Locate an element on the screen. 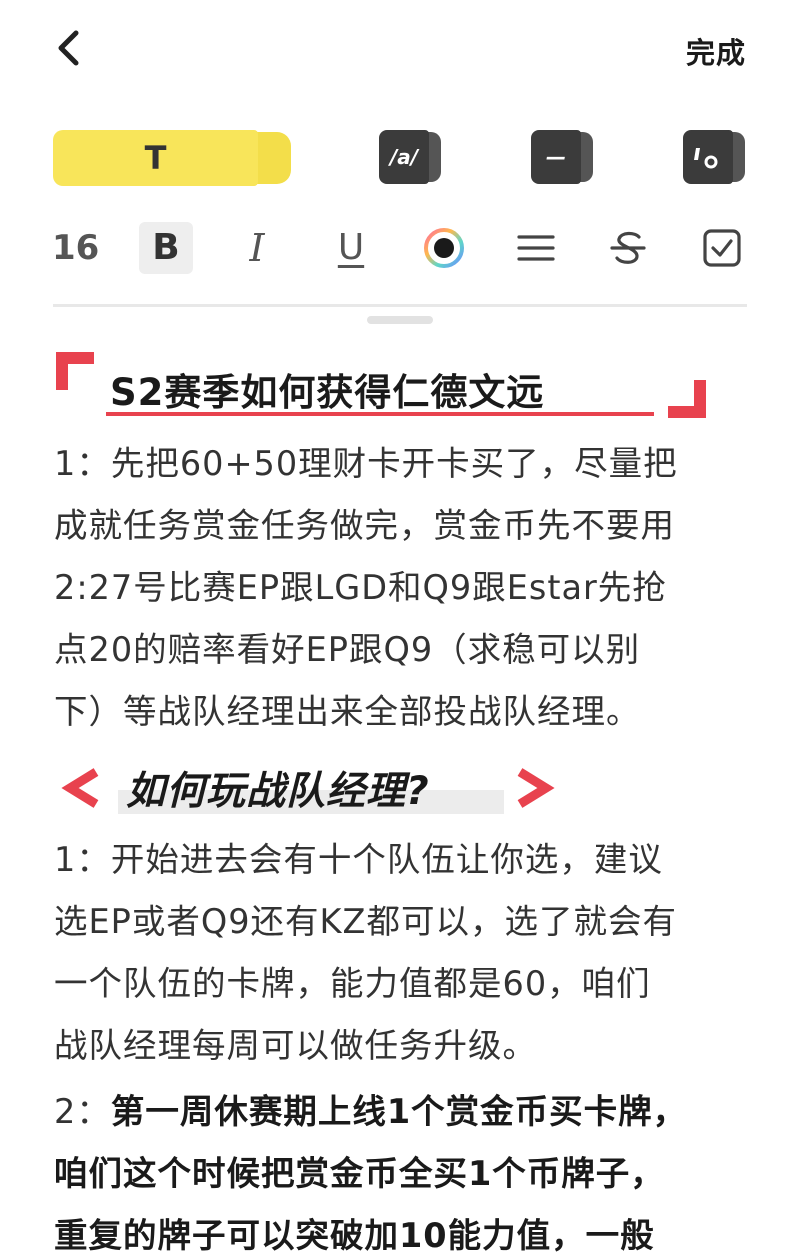  strikethrough-icon is located at coordinates (628, 247).